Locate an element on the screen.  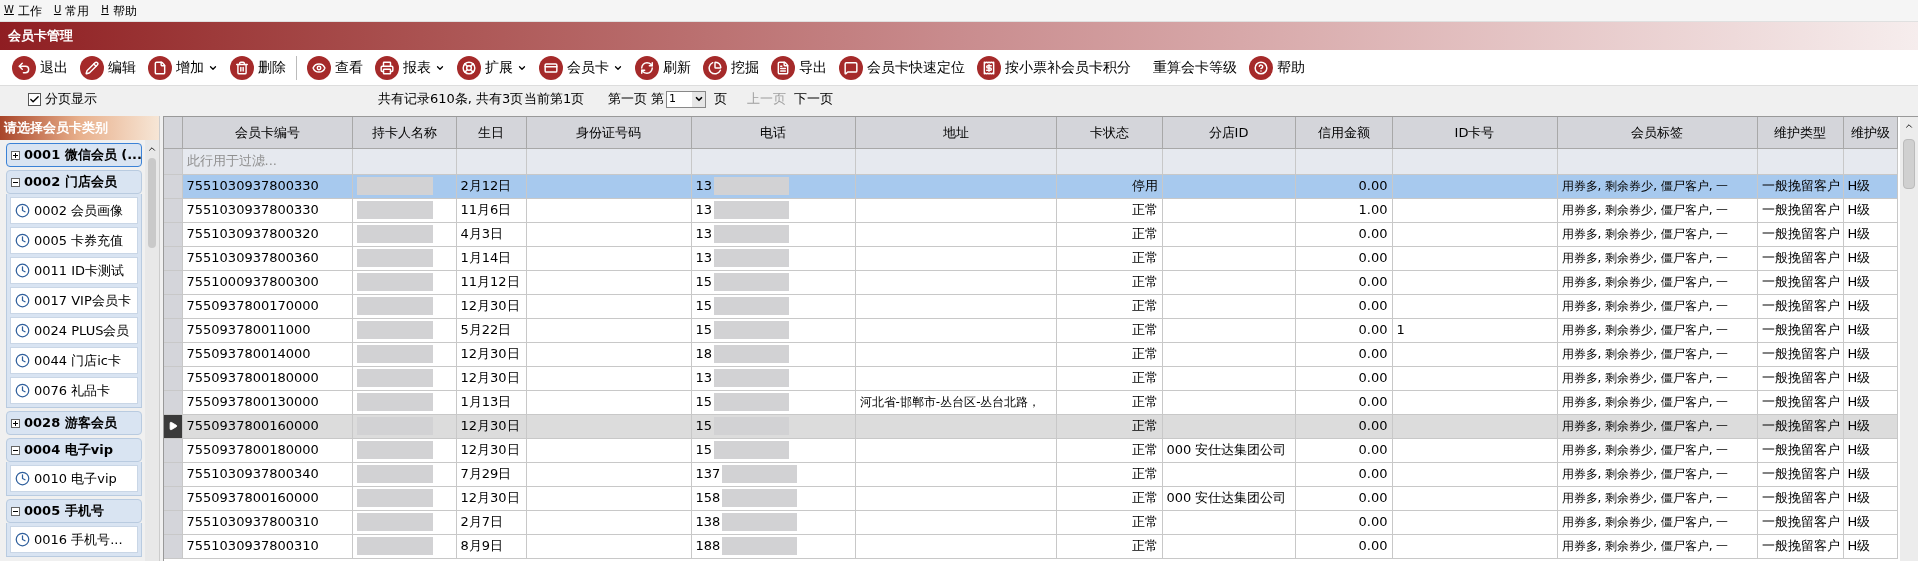
next-page-link: 下一页 is located at coordinates (813, 99).